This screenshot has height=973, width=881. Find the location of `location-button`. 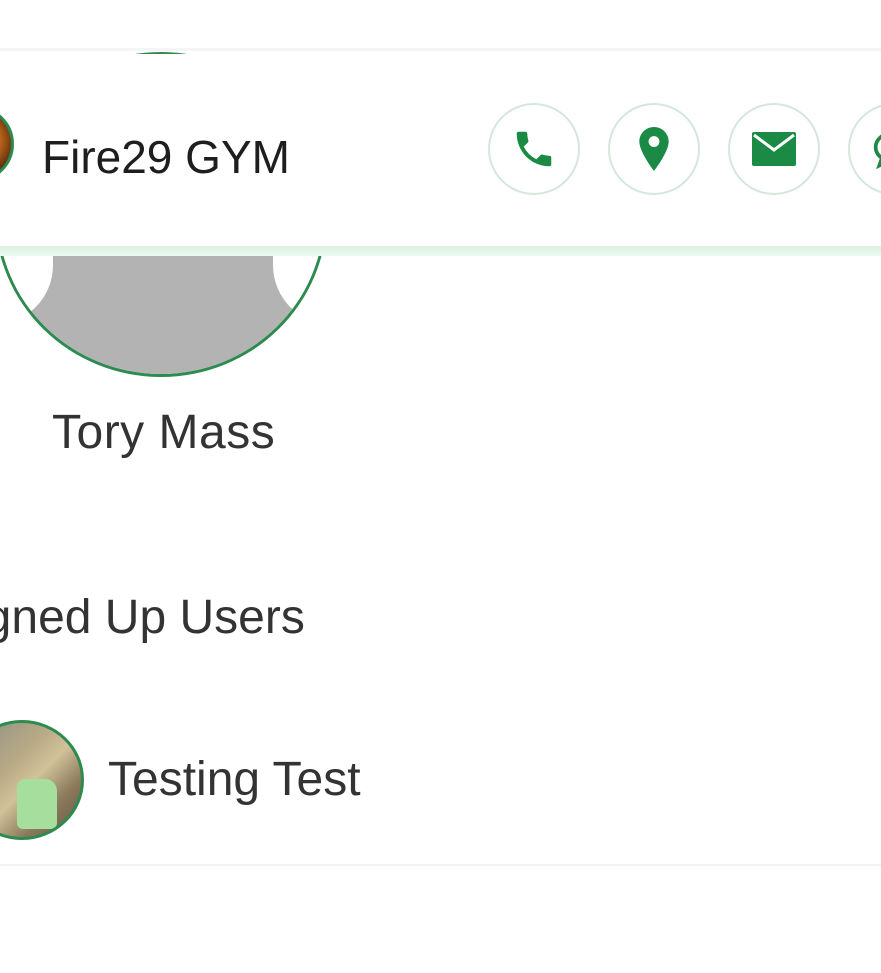

location-button is located at coordinates (654, 149).